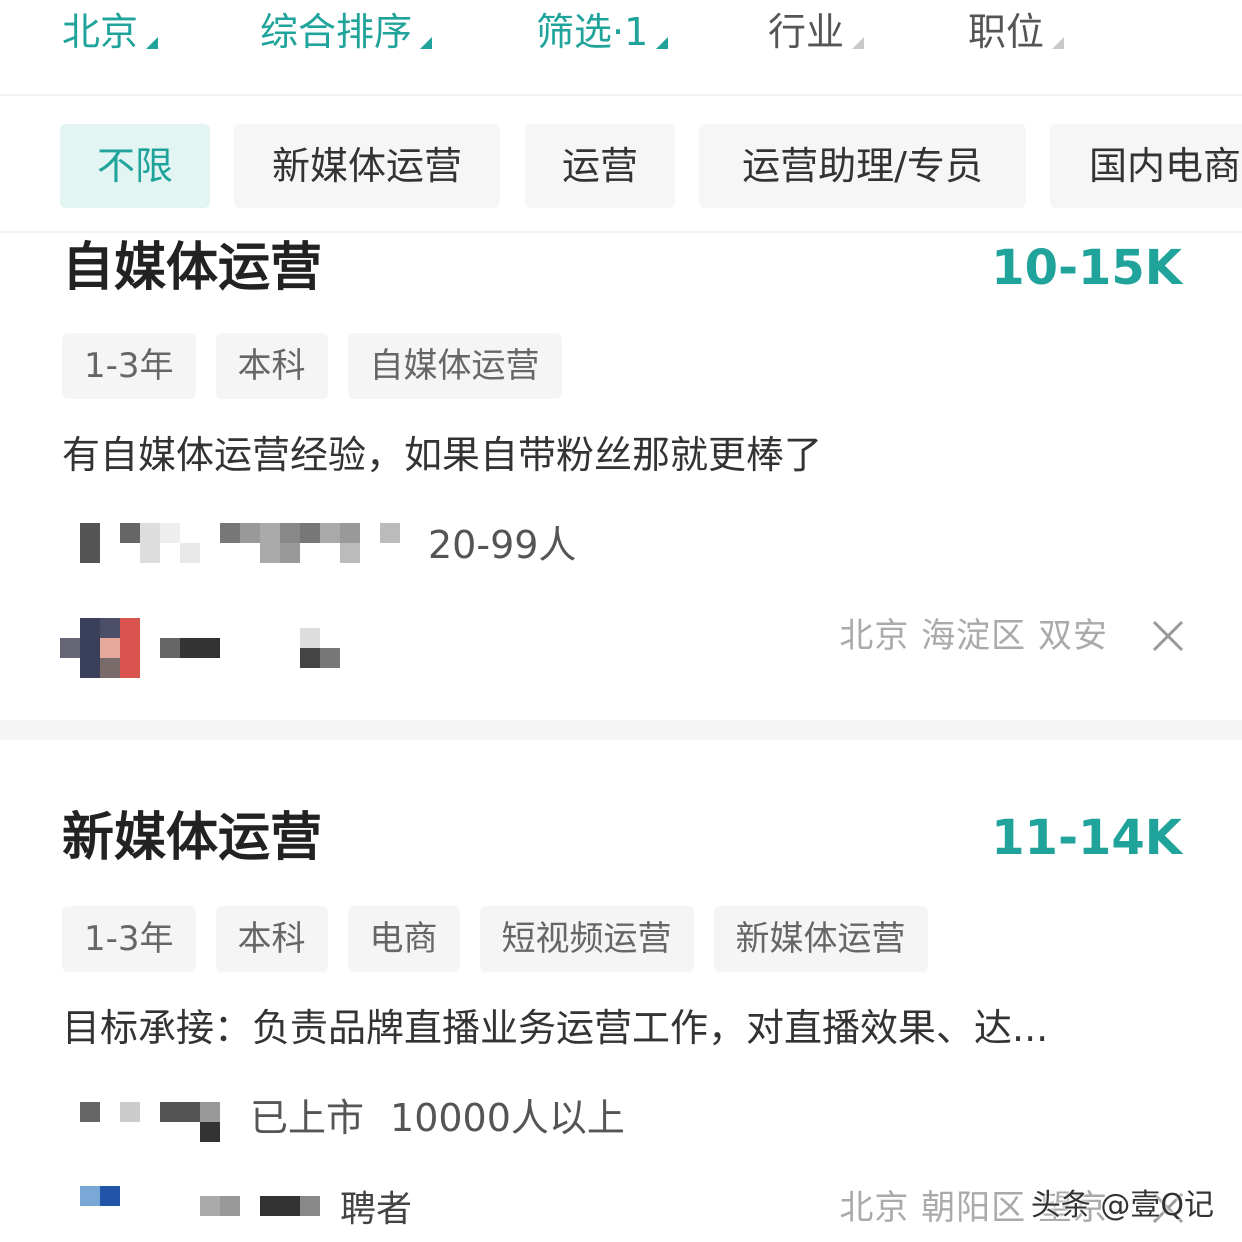 This screenshot has width=1242, height=1242. I want to click on filter-bar: 北京 综合排序 筛选·1 行业 职位, so click(621, 48).